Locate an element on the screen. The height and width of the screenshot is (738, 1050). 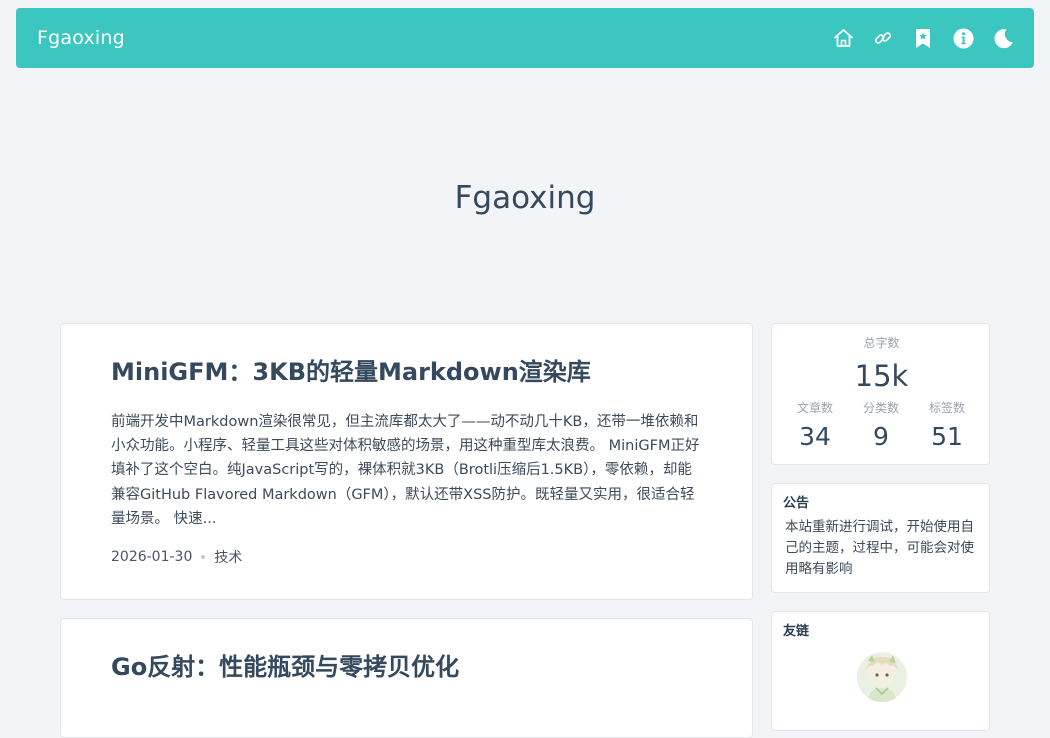
friend-links-widget: 友链 is located at coordinates (880, 671).